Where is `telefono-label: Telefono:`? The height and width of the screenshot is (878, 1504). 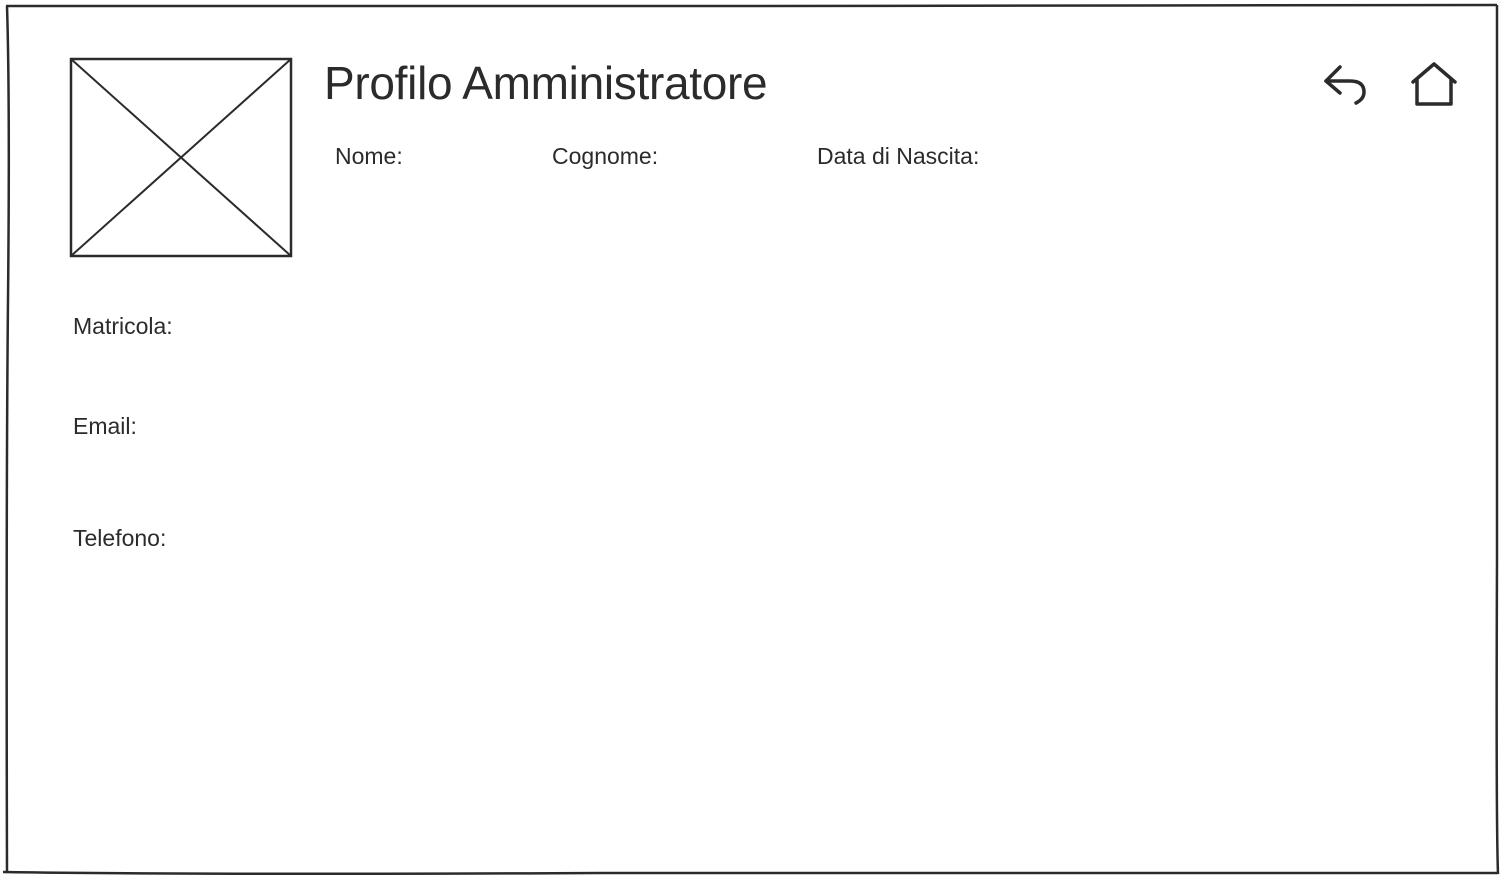 telefono-label: Telefono: is located at coordinates (120, 538).